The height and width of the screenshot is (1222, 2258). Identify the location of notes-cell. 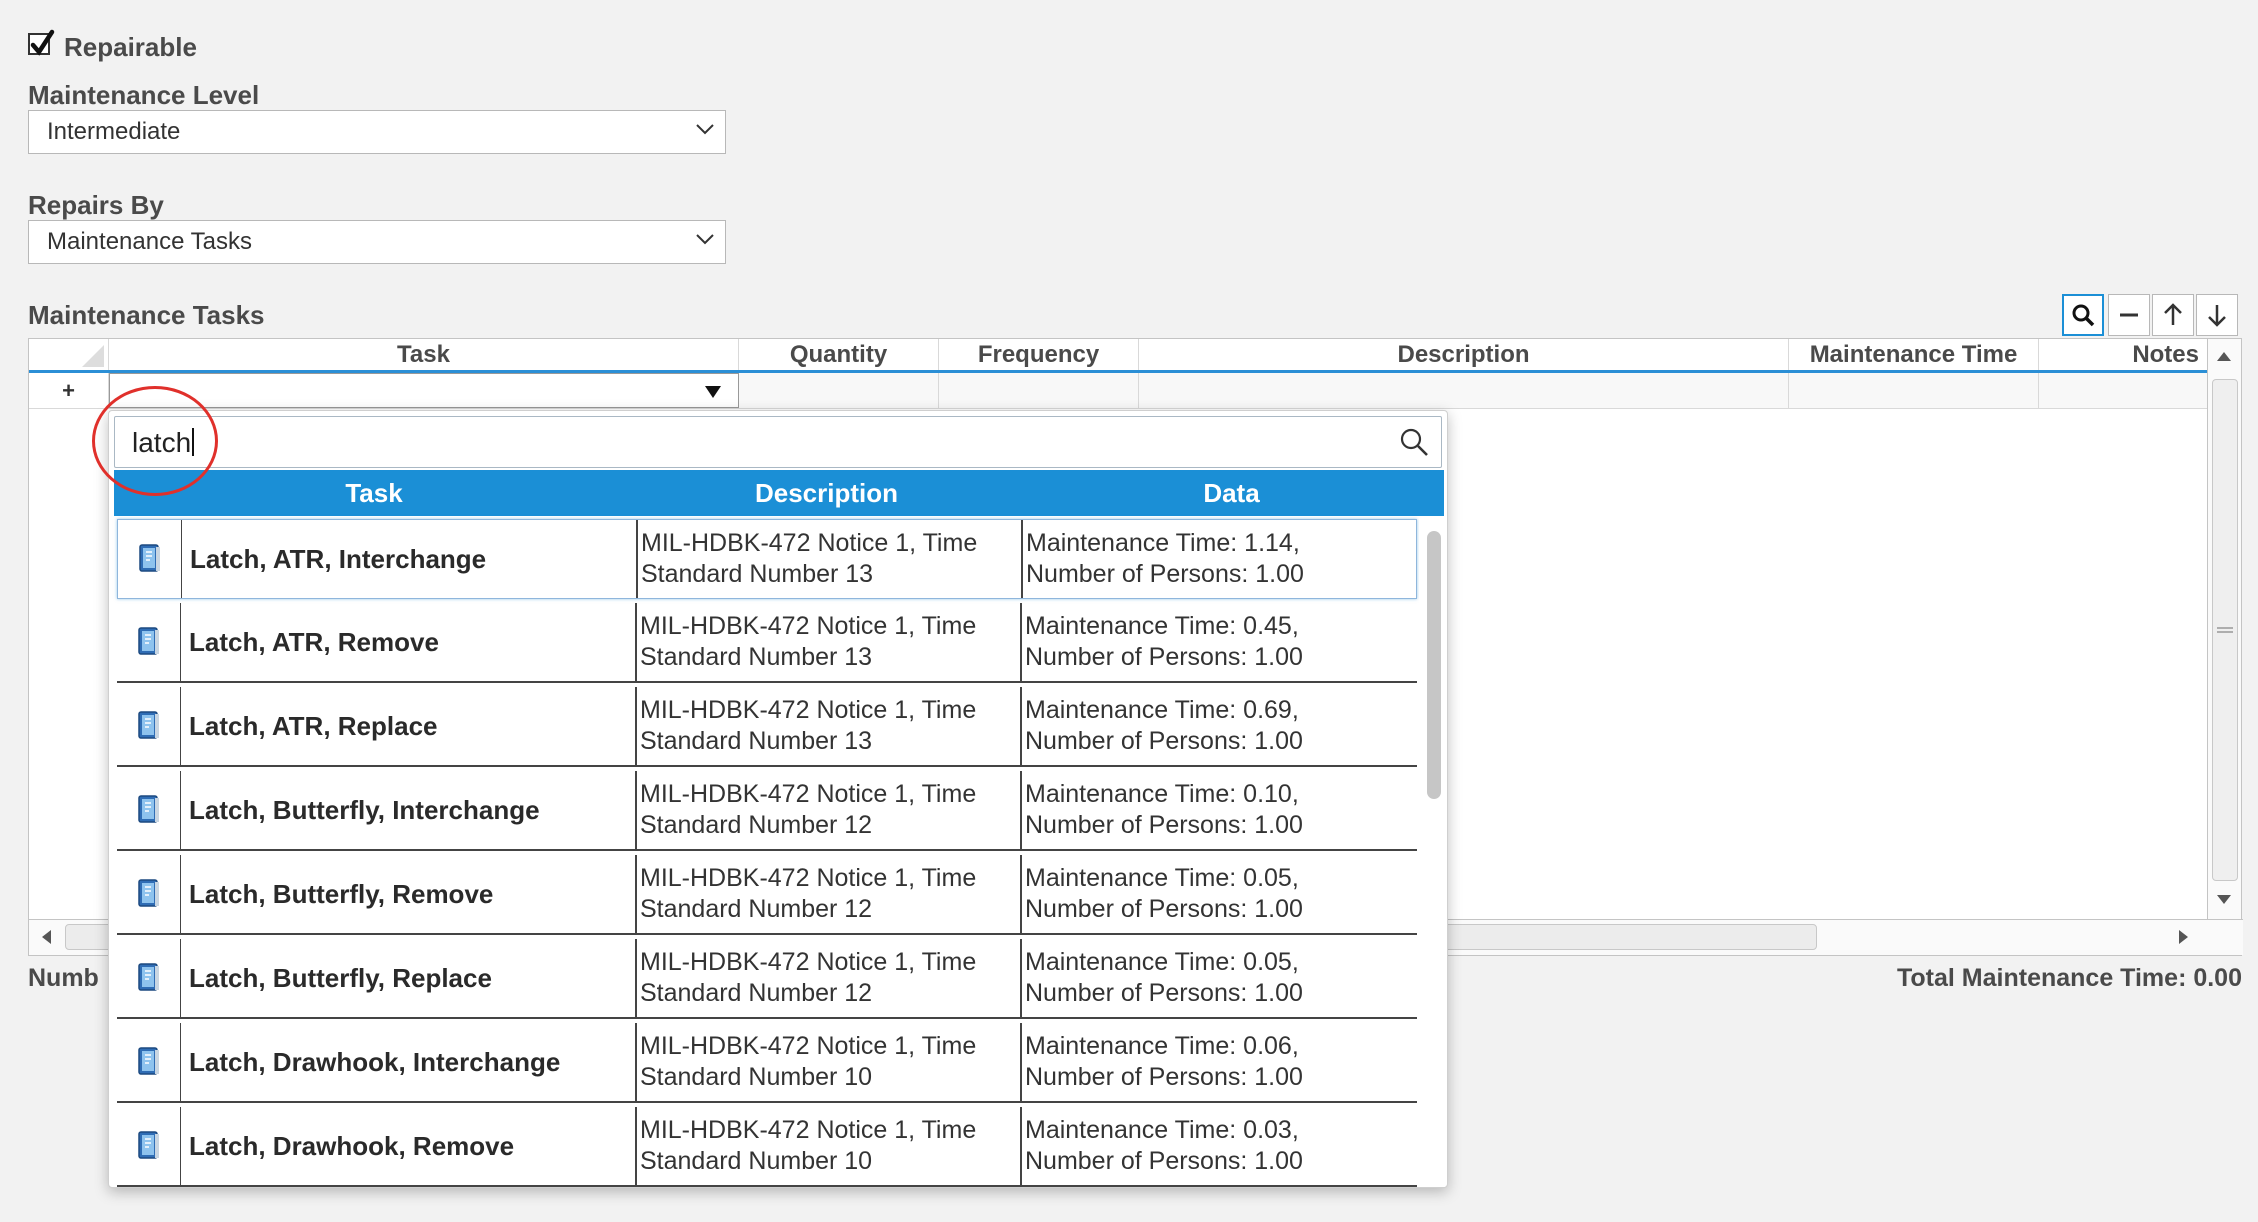
(2124, 390).